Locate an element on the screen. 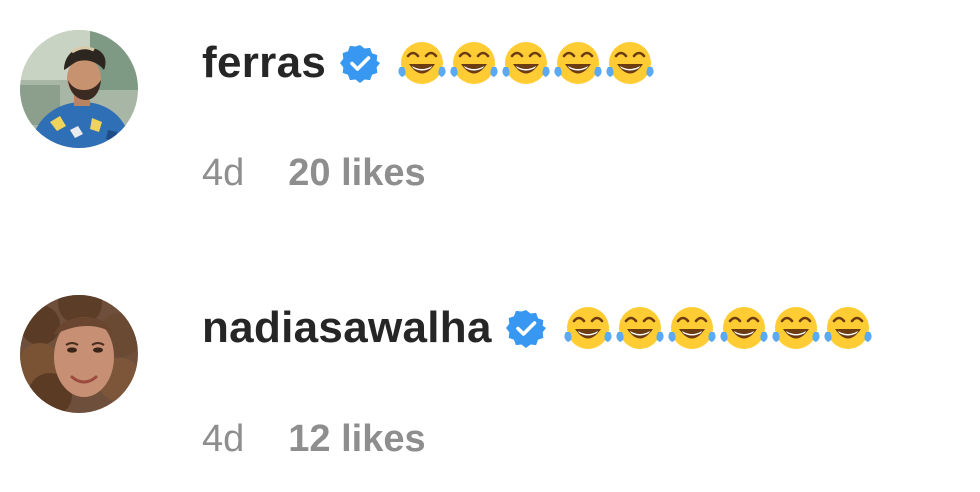 The height and width of the screenshot is (492, 980). username: ferras is located at coordinates (264, 63).